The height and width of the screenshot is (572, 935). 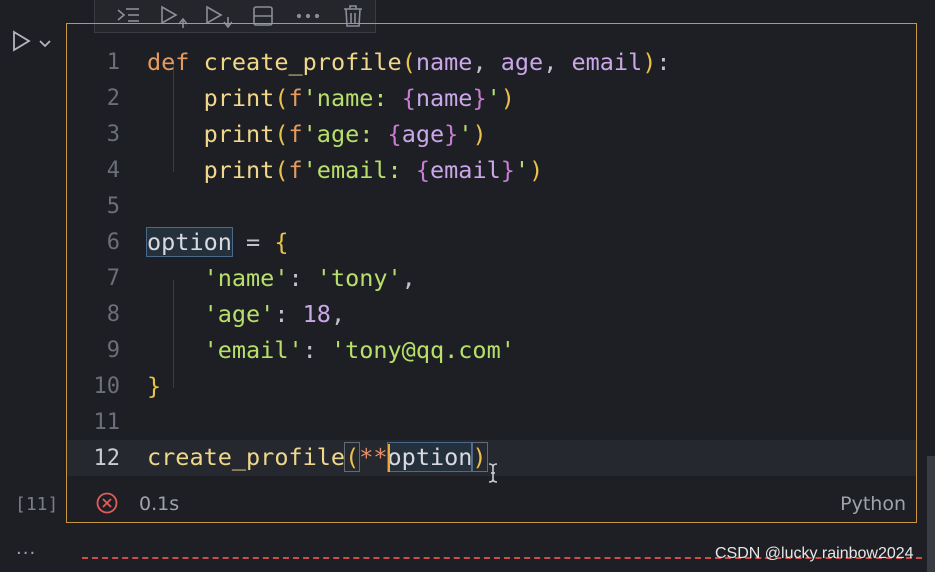 What do you see at coordinates (239, 314) in the screenshot?
I see `dict-key: 'age'` at bounding box center [239, 314].